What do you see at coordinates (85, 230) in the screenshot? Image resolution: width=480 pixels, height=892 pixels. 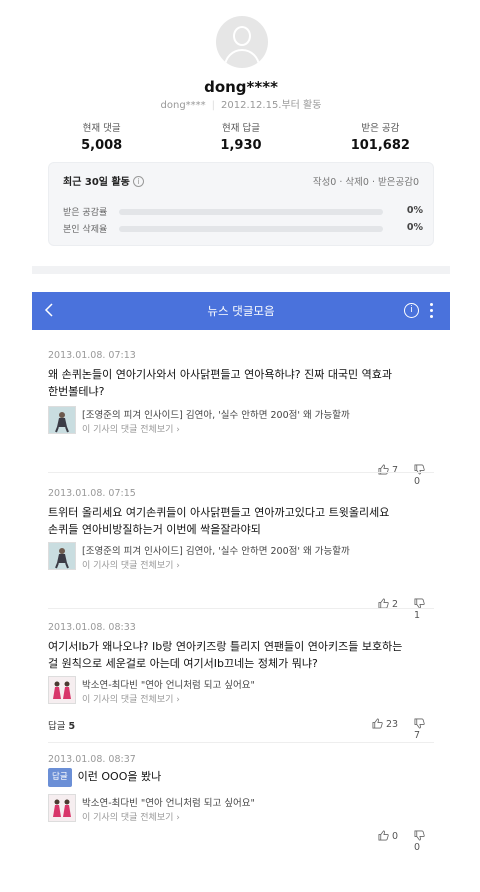 I see `activity-row-label: 본인 삭제율` at bounding box center [85, 230].